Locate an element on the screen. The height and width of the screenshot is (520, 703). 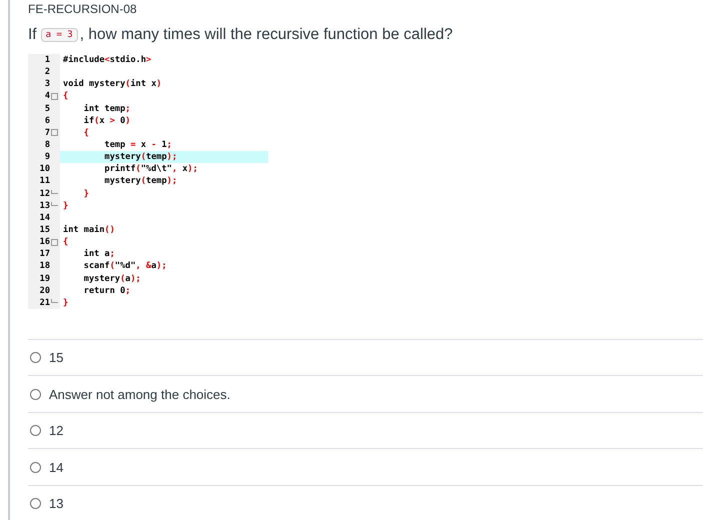
choice-label: Answer not among the choices. is located at coordinates (139, 394).